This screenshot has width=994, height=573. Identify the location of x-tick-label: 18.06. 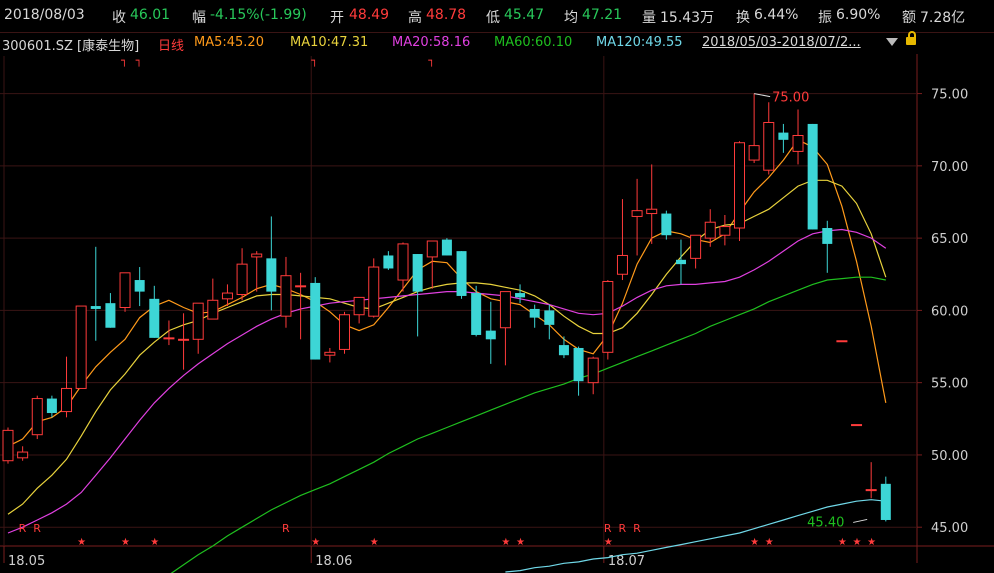
(333, 561).